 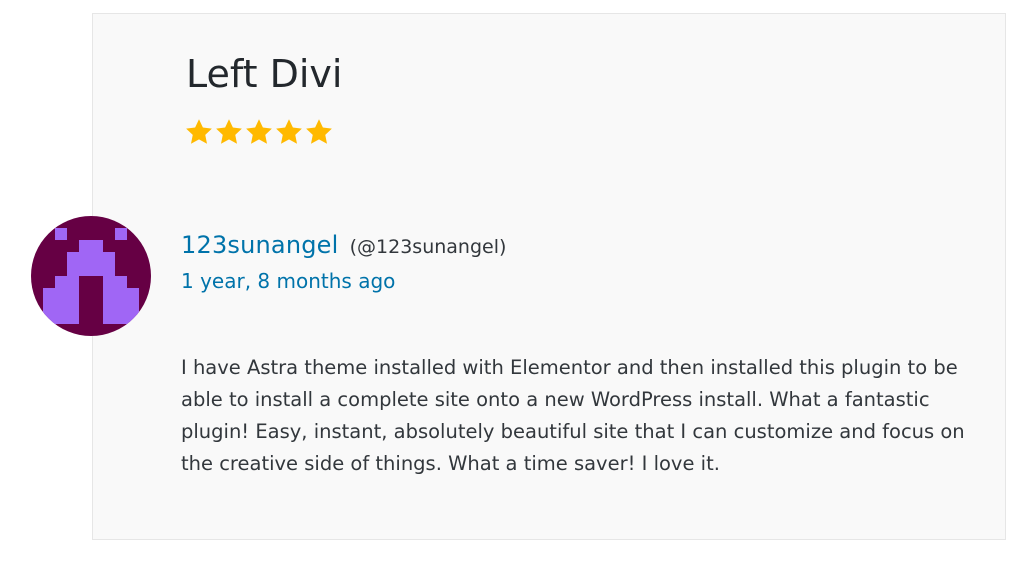 I want to click on avatar, so click(x=91, y=276).